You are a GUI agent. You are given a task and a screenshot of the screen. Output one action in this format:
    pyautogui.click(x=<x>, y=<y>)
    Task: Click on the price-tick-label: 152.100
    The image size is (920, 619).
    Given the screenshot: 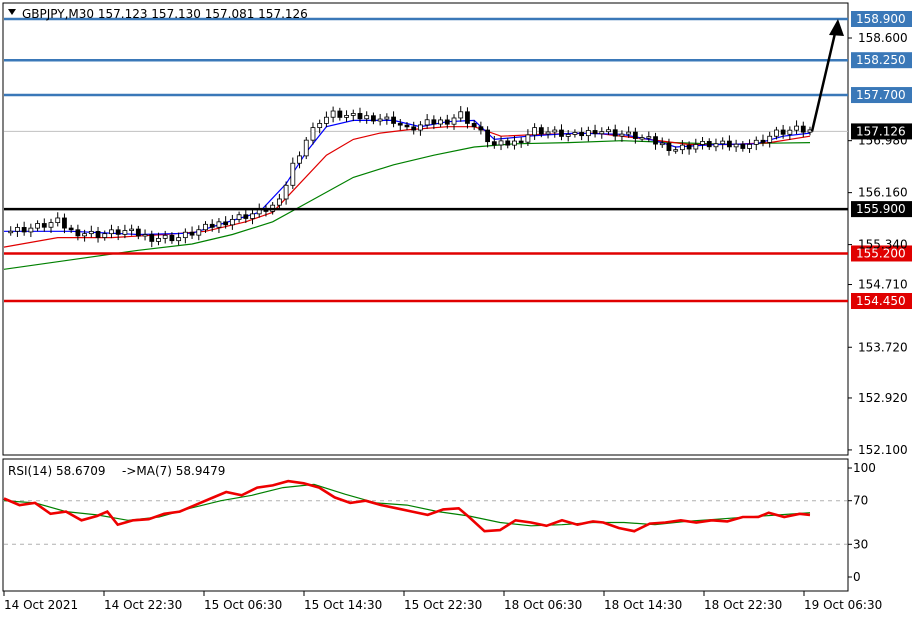 What is the action you would take?
    pyautogui.click(x=883, y=450)
    